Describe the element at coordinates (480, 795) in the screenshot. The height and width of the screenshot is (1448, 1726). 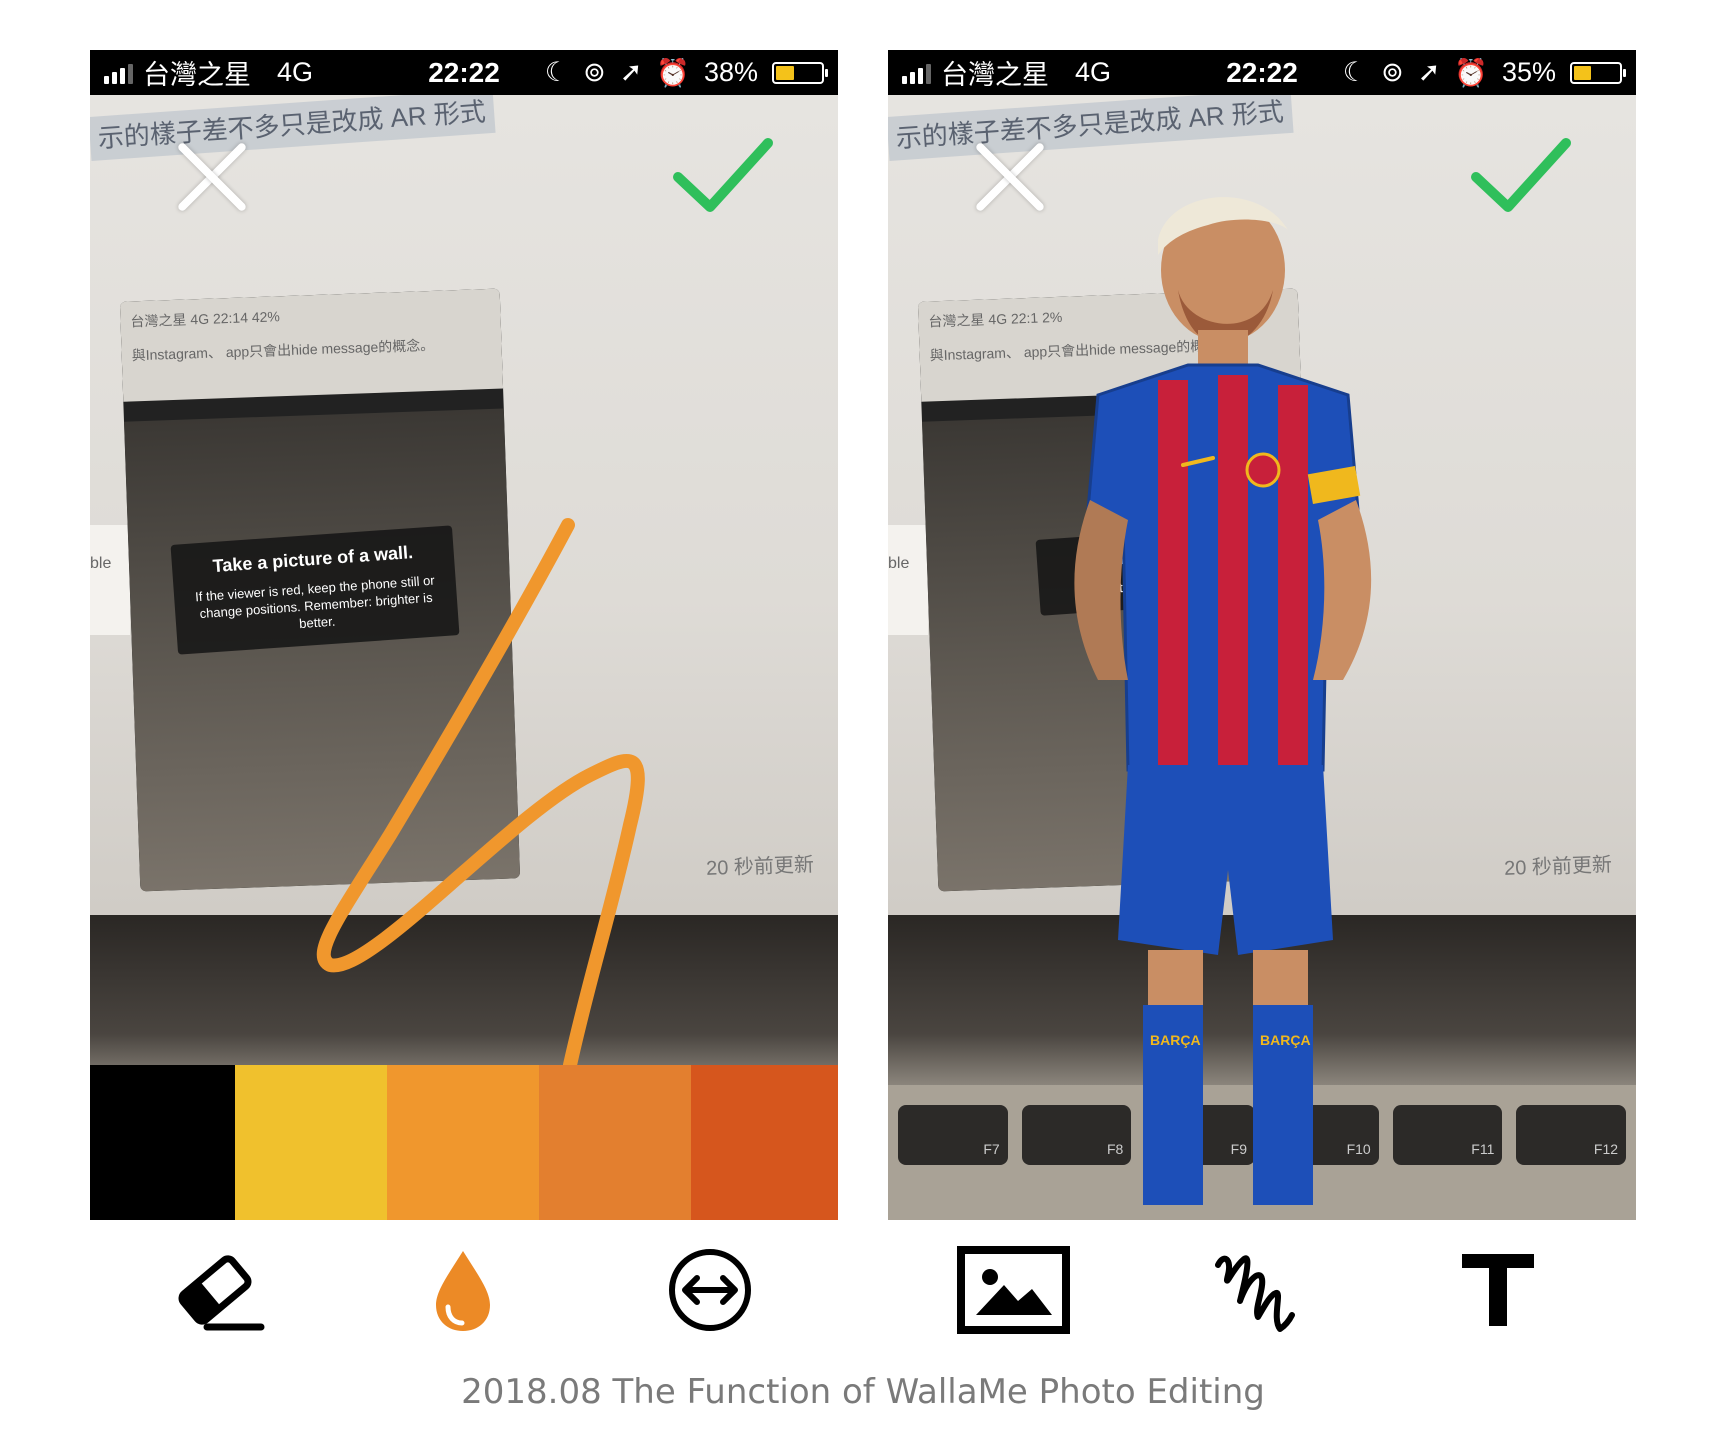
I see `drawn-stroke` at that location.